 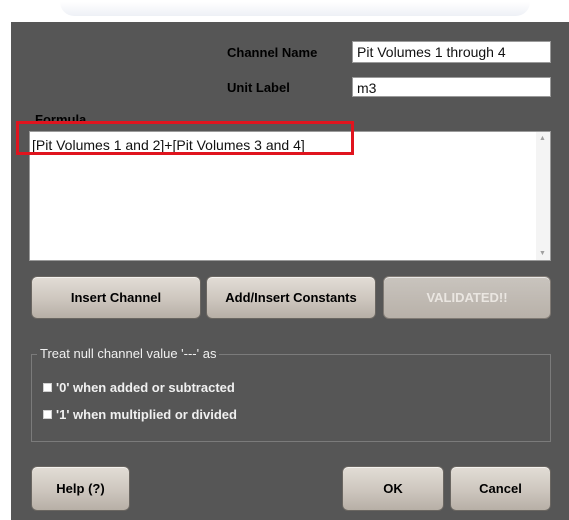 I want to click on cancel-button: Cancel, so click(x=500, y=488).